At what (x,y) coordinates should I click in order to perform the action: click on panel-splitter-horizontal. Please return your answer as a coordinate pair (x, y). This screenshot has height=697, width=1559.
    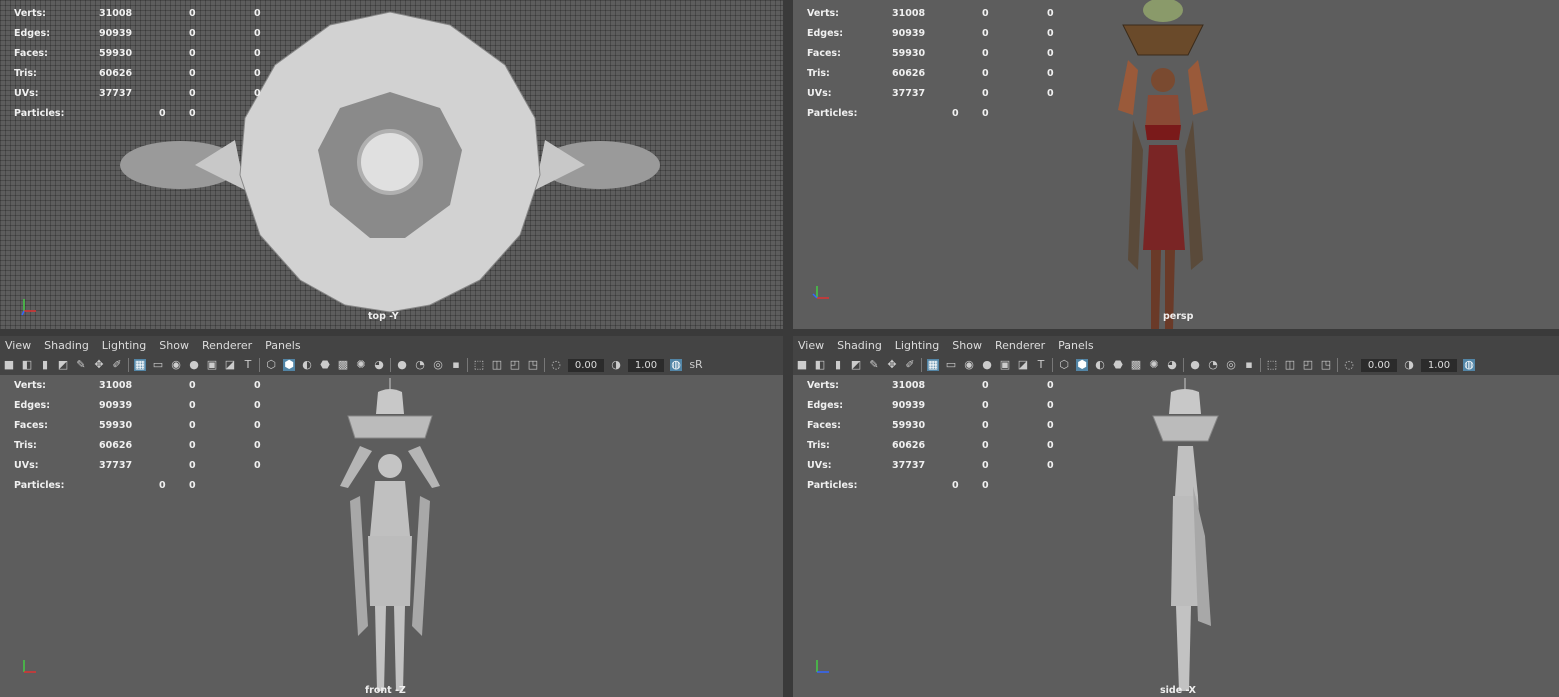
    Looking at the image, I should click on (779, 332).